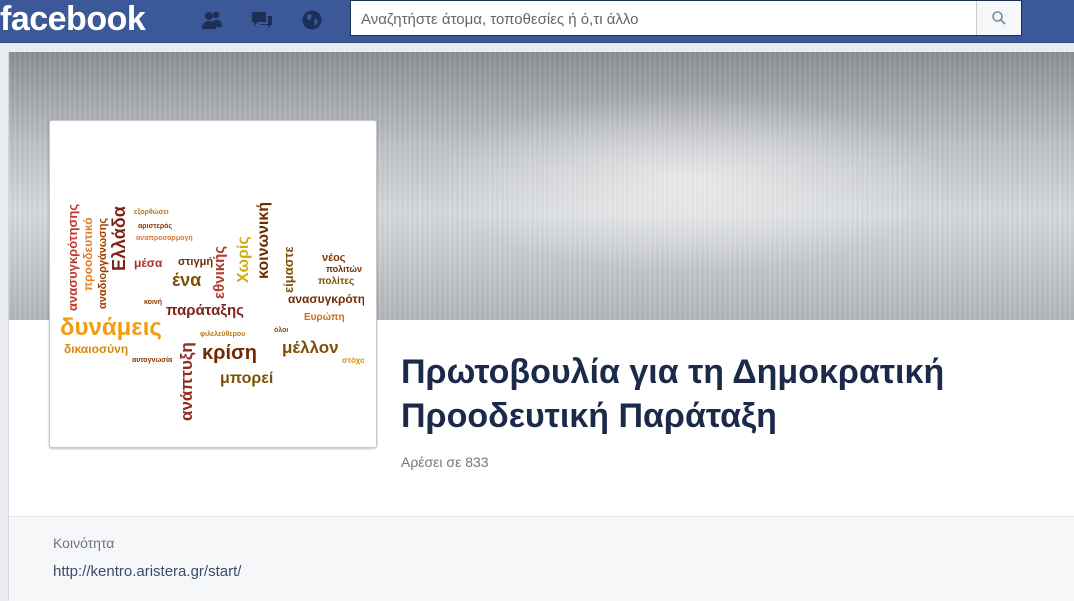 This screenshot has height=601, width=1074. Describe the element at coordinates (219, 272) in the screenshot. I see `word-cloud-word: εθνικής` at that location.